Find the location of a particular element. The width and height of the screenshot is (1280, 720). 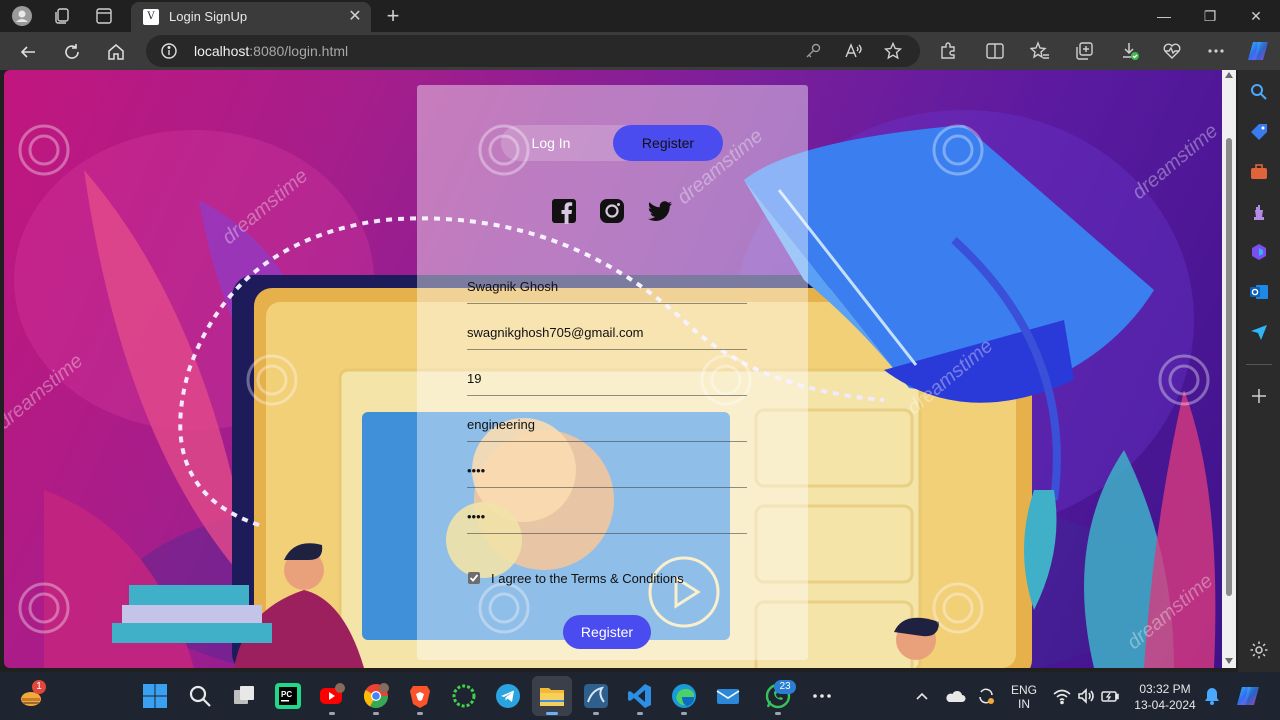

home-icon is located at coordinates (116, 52).